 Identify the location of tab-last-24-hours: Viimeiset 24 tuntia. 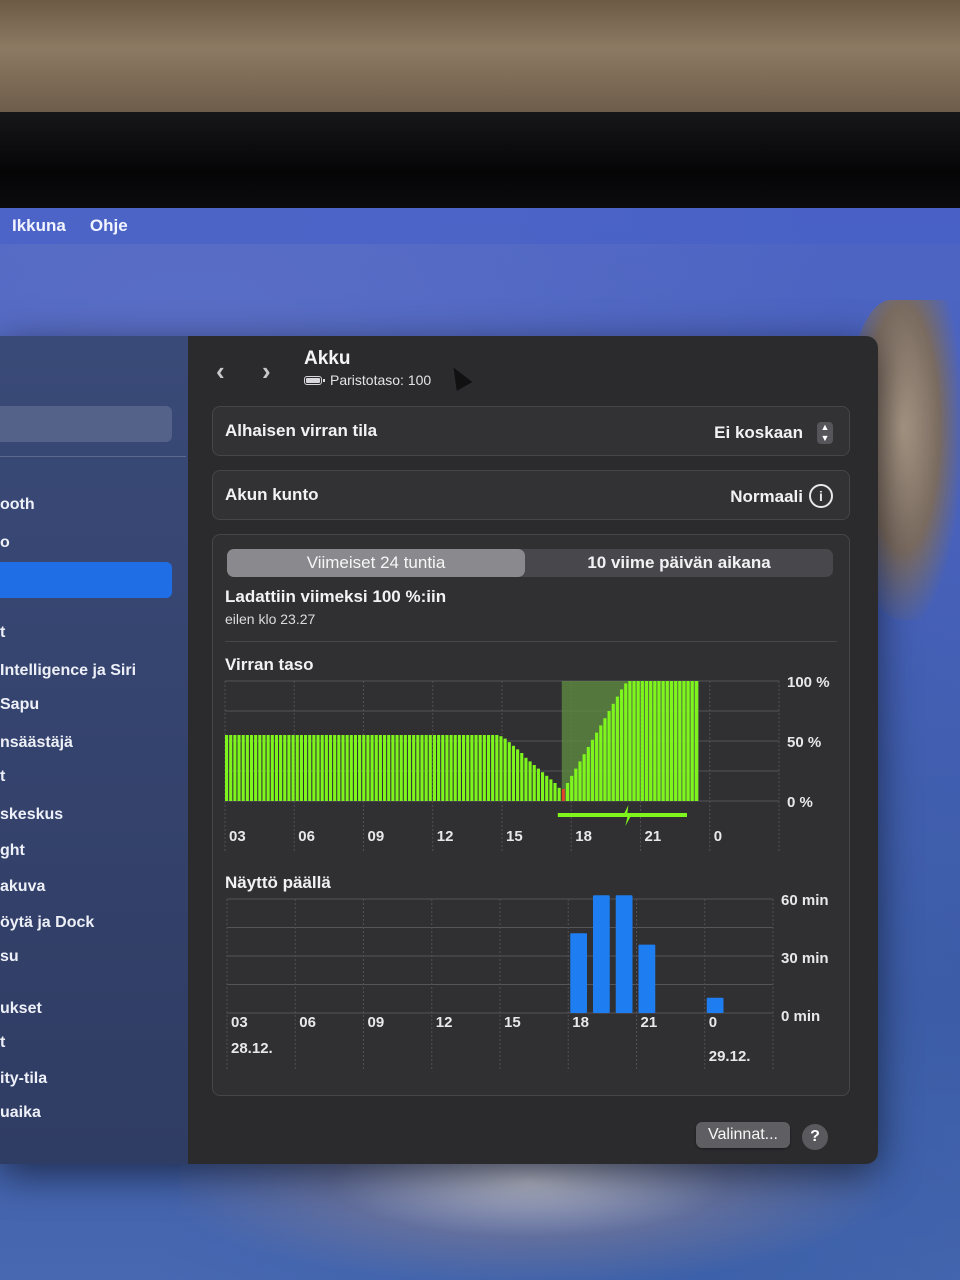
(376, 563).